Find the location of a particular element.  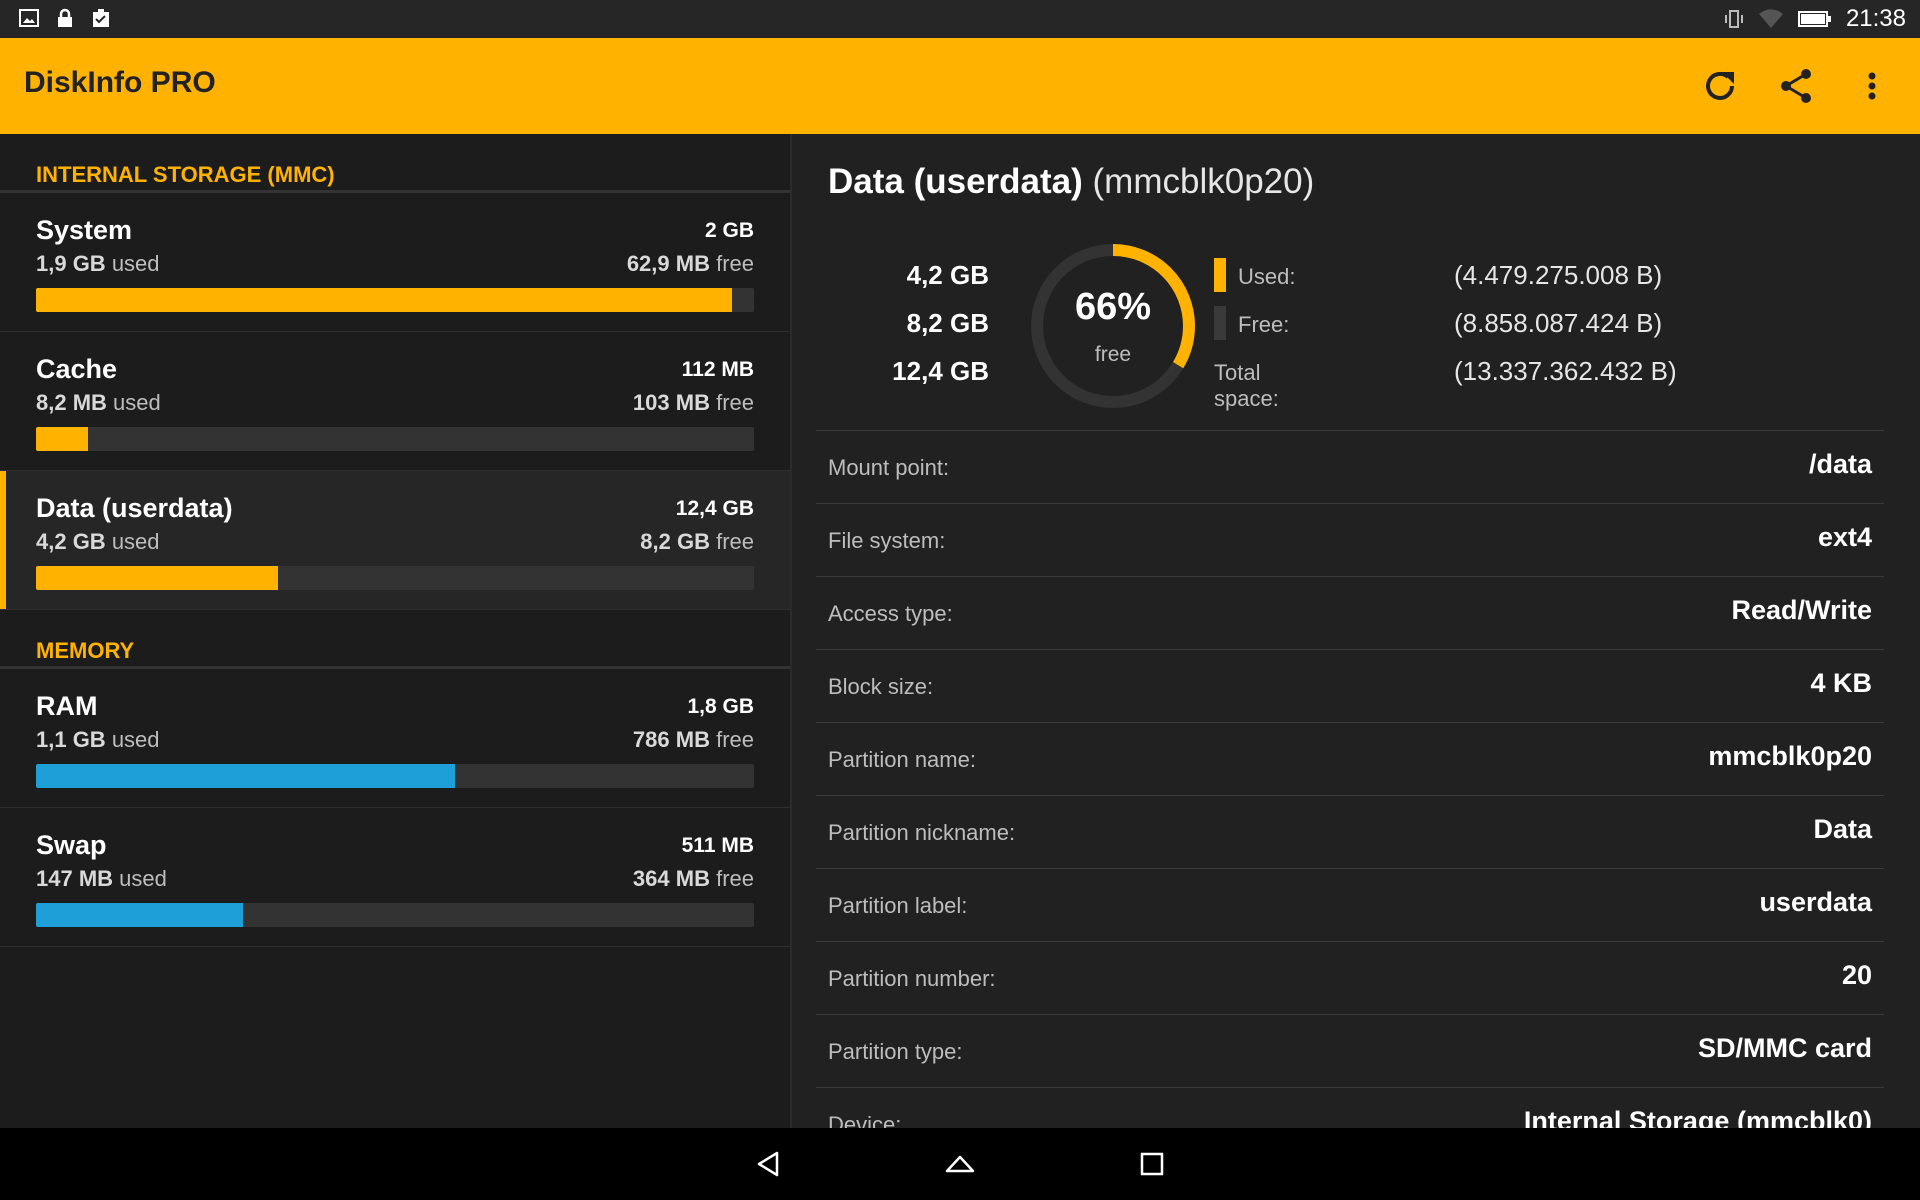

image-icon is located at coordinates (29, 18).